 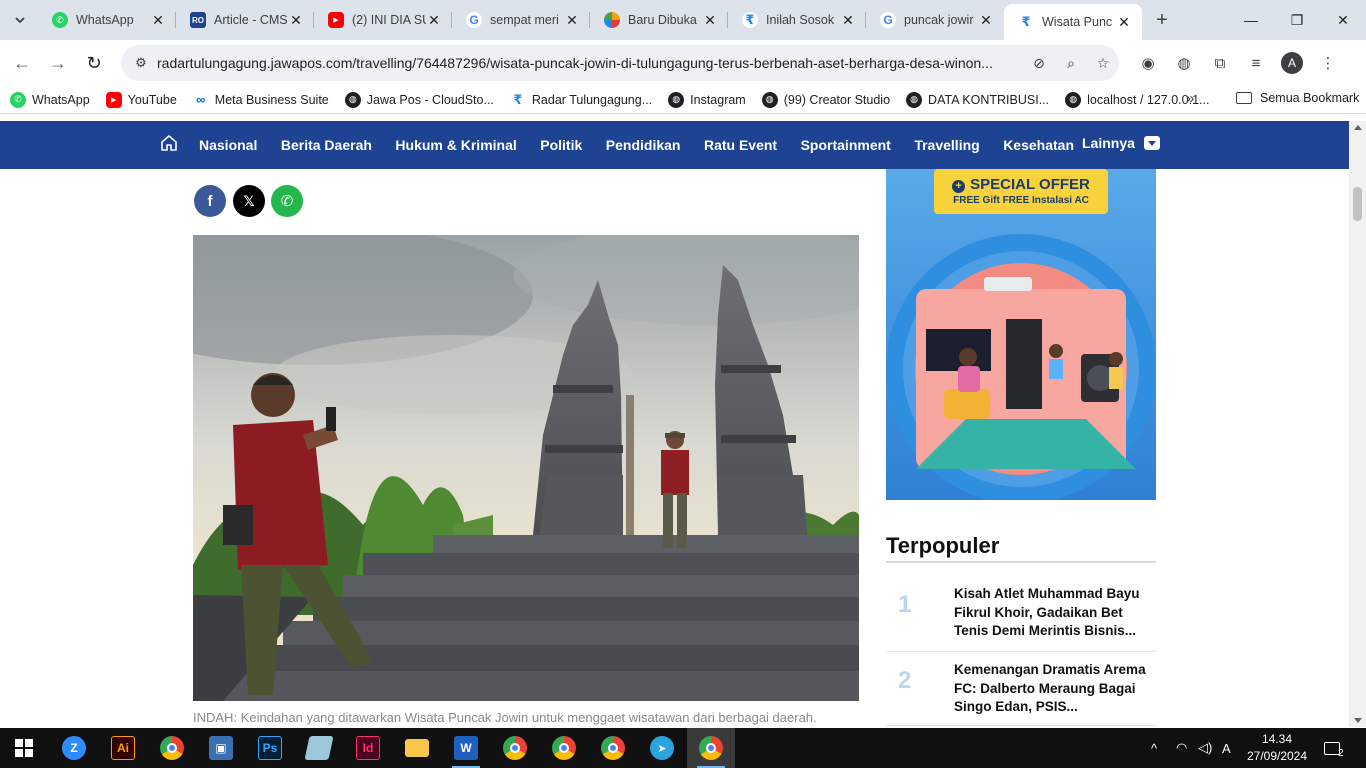 What do you see at coordinates (58, 63) in the screenshot?
I see `forward-button: →` at bounding box center [58, 63].